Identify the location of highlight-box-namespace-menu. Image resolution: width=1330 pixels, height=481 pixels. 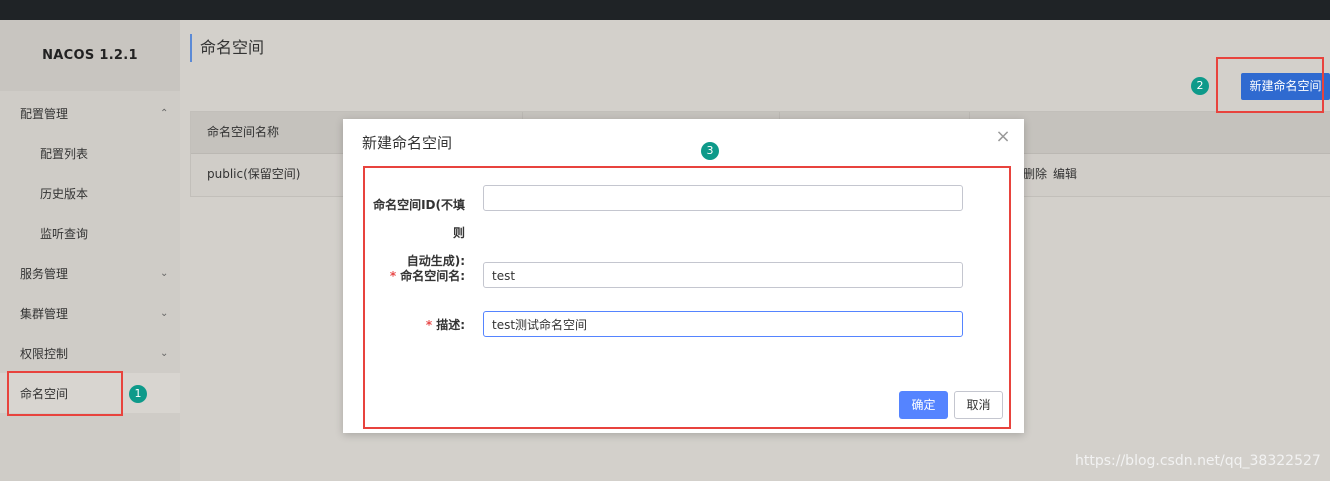
(65, 393).